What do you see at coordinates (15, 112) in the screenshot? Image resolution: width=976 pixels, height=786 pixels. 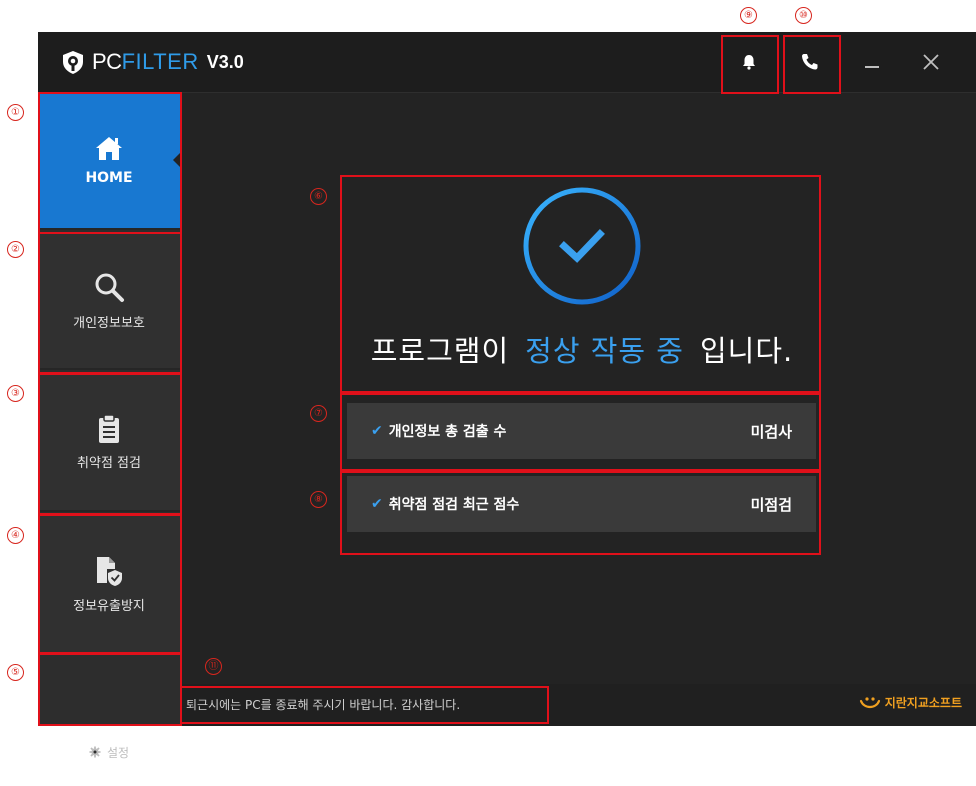 I see `annotation-marker-1: ①` at bounding box center [15, 112].